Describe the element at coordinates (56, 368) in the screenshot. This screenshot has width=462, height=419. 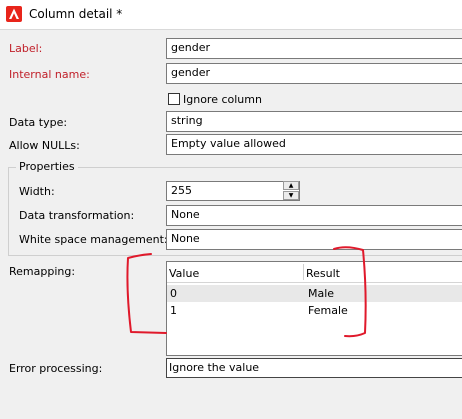
I see `error-processing-label: Error processing:` at that location.